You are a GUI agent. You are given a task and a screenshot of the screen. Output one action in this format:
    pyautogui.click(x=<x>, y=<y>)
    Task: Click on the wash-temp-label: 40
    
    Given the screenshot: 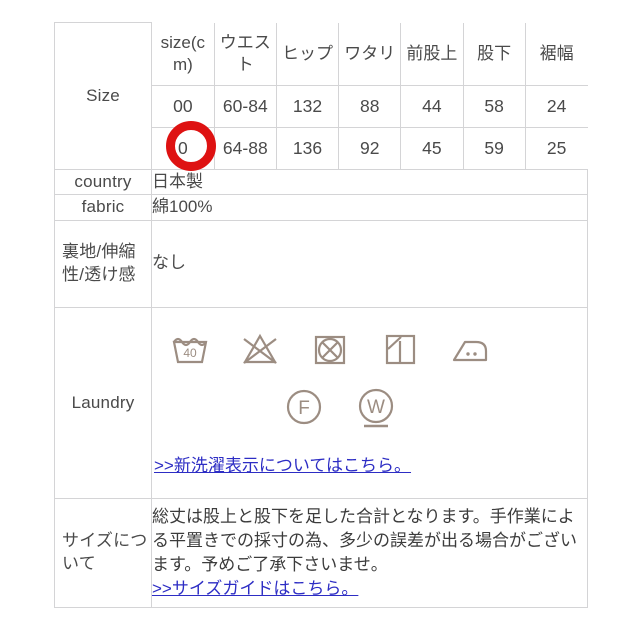 What is the action you would take?
    pyautogui.click(x=190, y=353)
    